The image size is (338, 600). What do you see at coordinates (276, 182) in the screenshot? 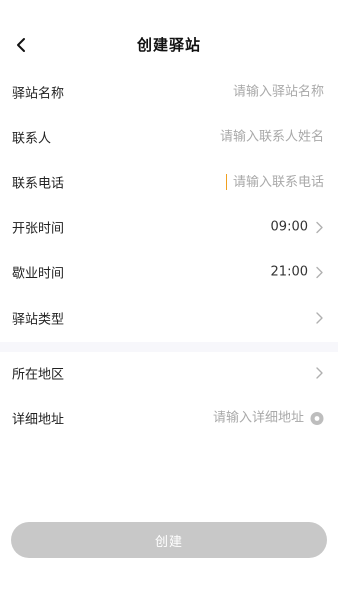
I see `phone-input` at bounding box center [276, 182].